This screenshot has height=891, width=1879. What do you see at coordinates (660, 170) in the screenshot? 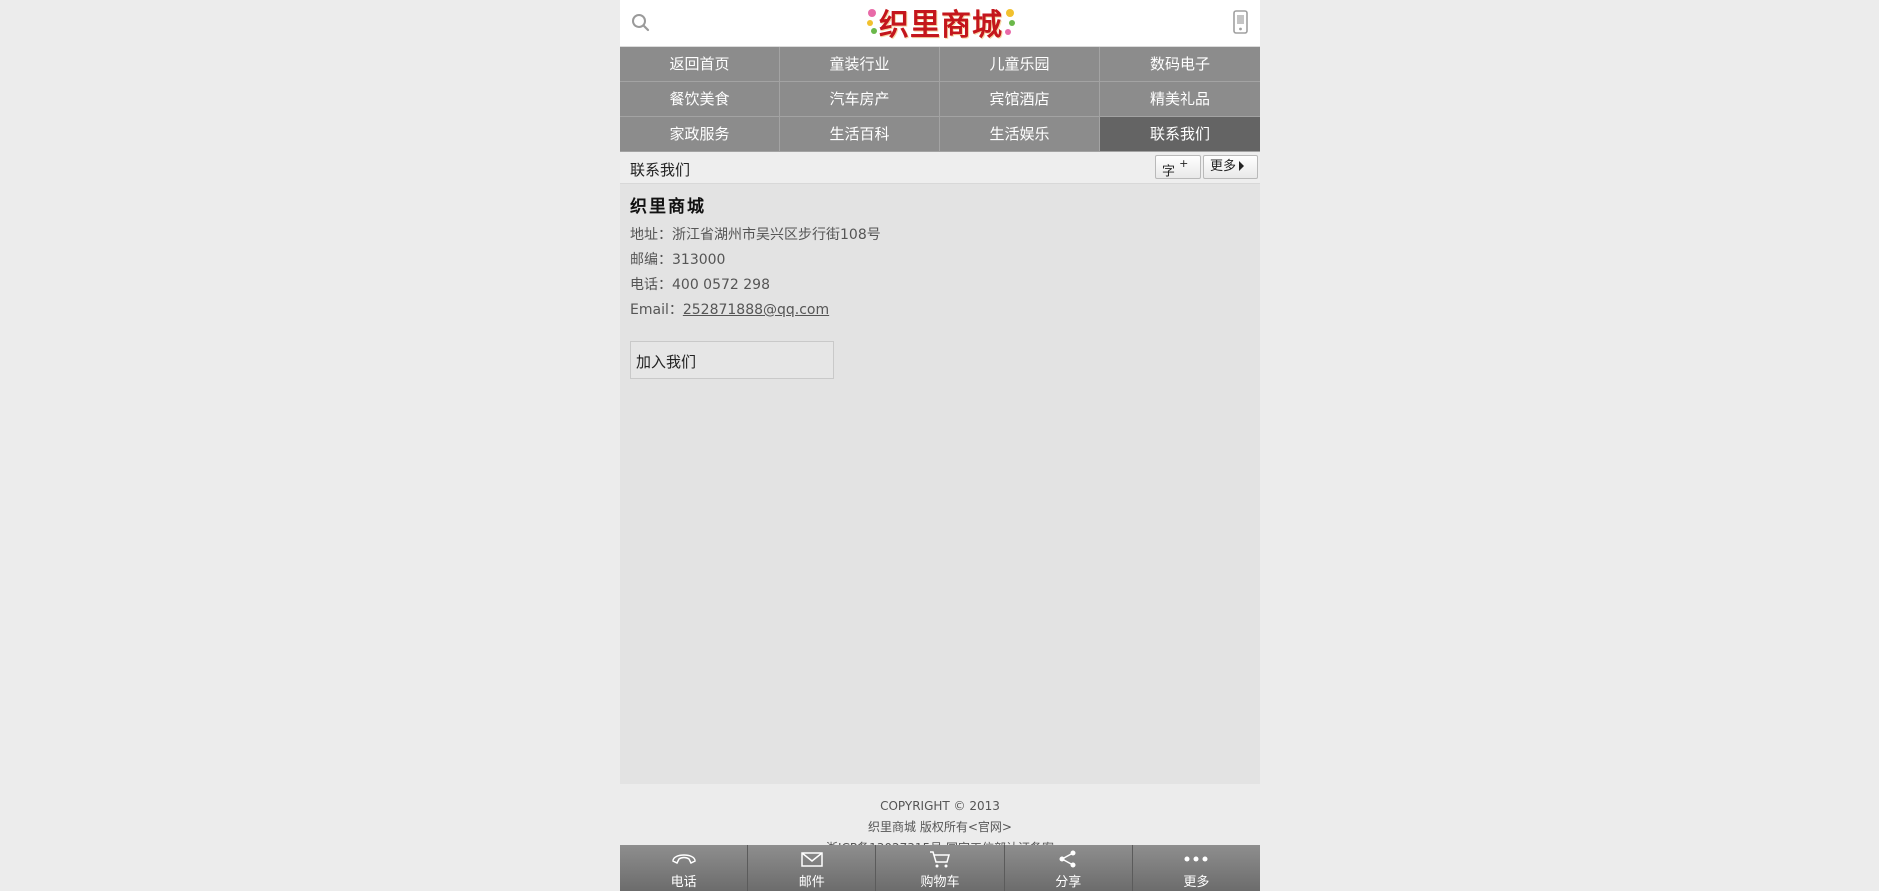
I see `page-title: 联系我们` at bounding box center [660, 170].